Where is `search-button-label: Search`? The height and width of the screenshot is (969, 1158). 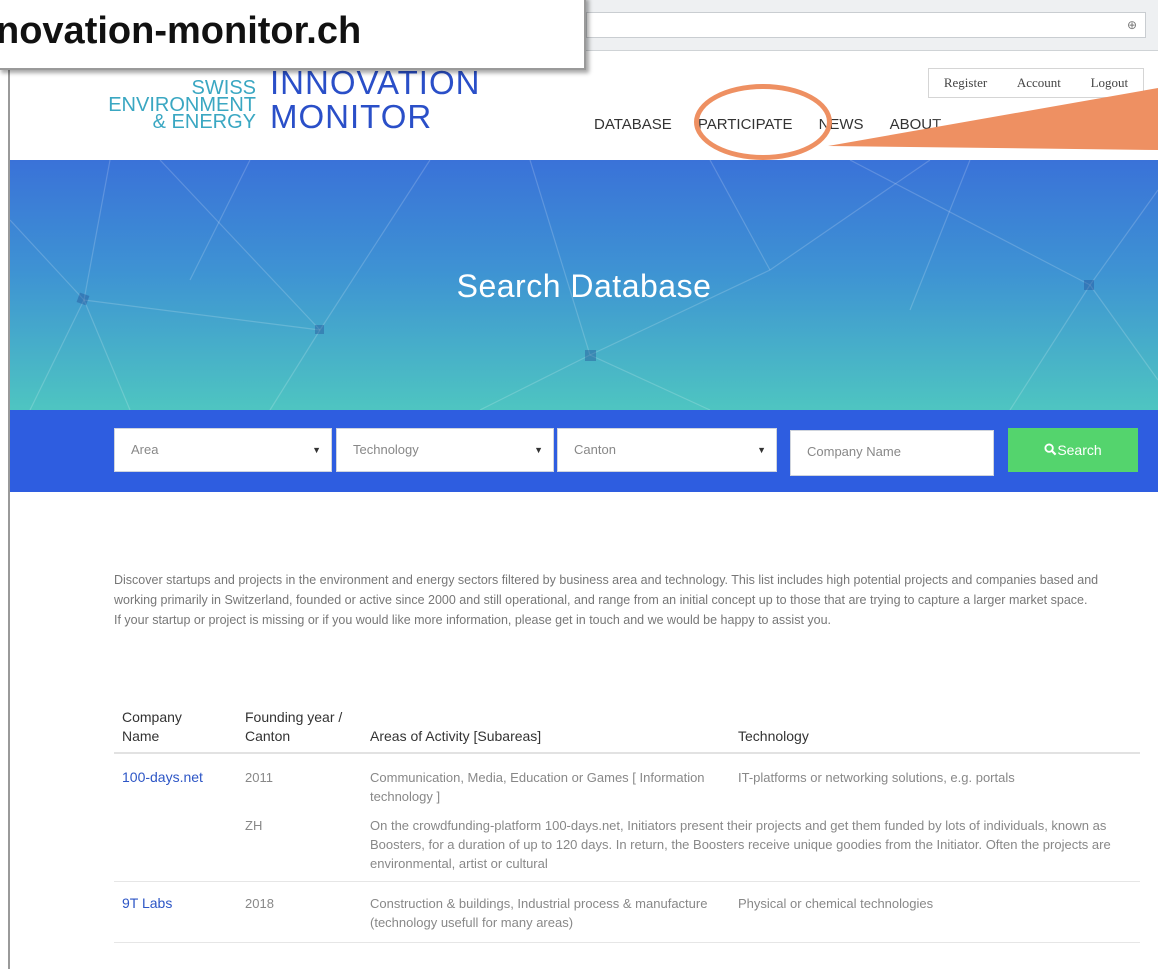 search-button-label: Search is located at coordinates (1079, 450).